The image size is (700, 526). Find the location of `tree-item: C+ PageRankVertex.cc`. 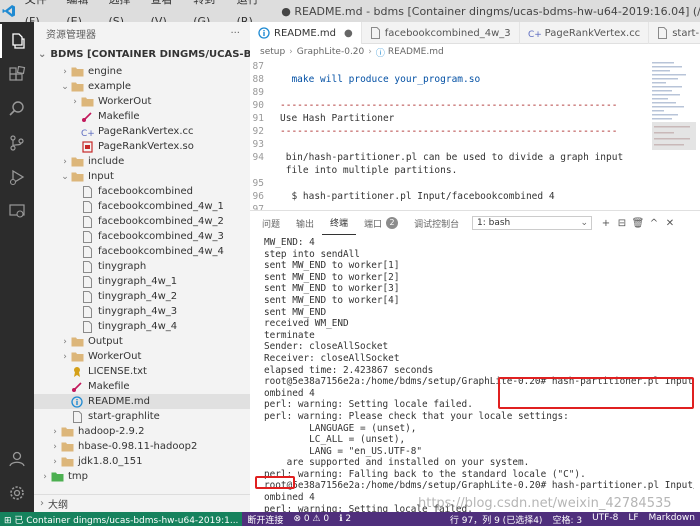

tree-item: C+ PageRankVertex.cc is located at coordinates (142, 131).